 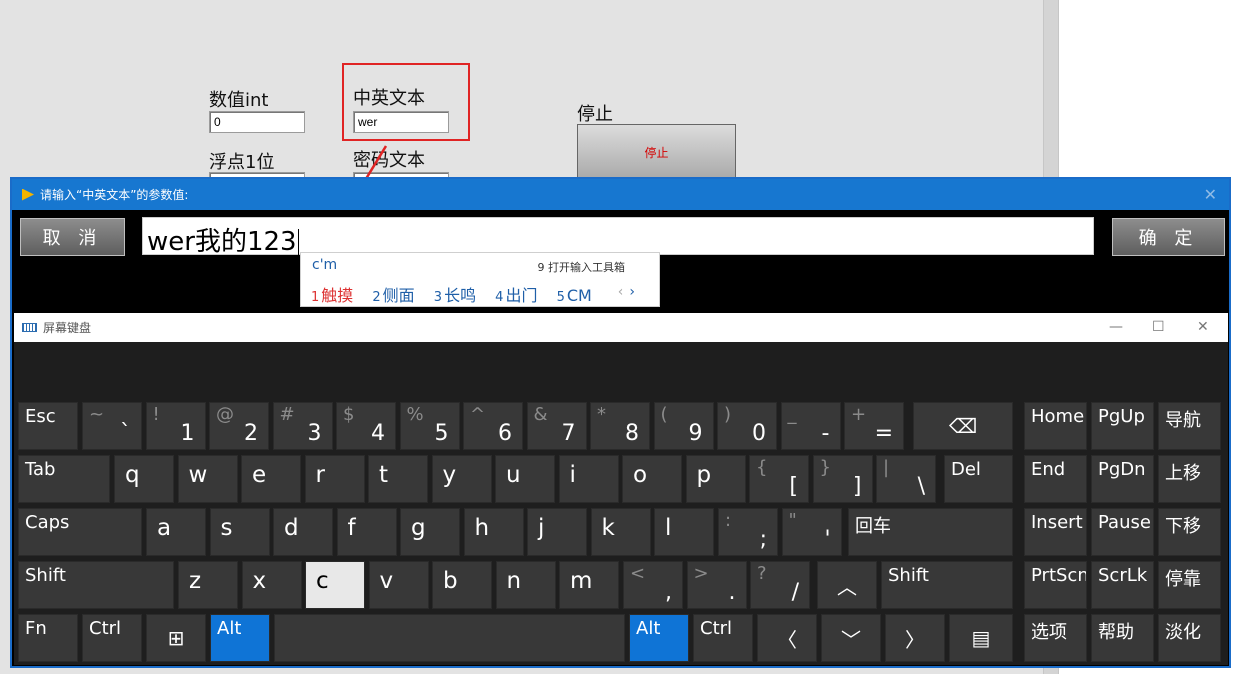 I want to click on key-letter: r, so click(x=334, y=479).